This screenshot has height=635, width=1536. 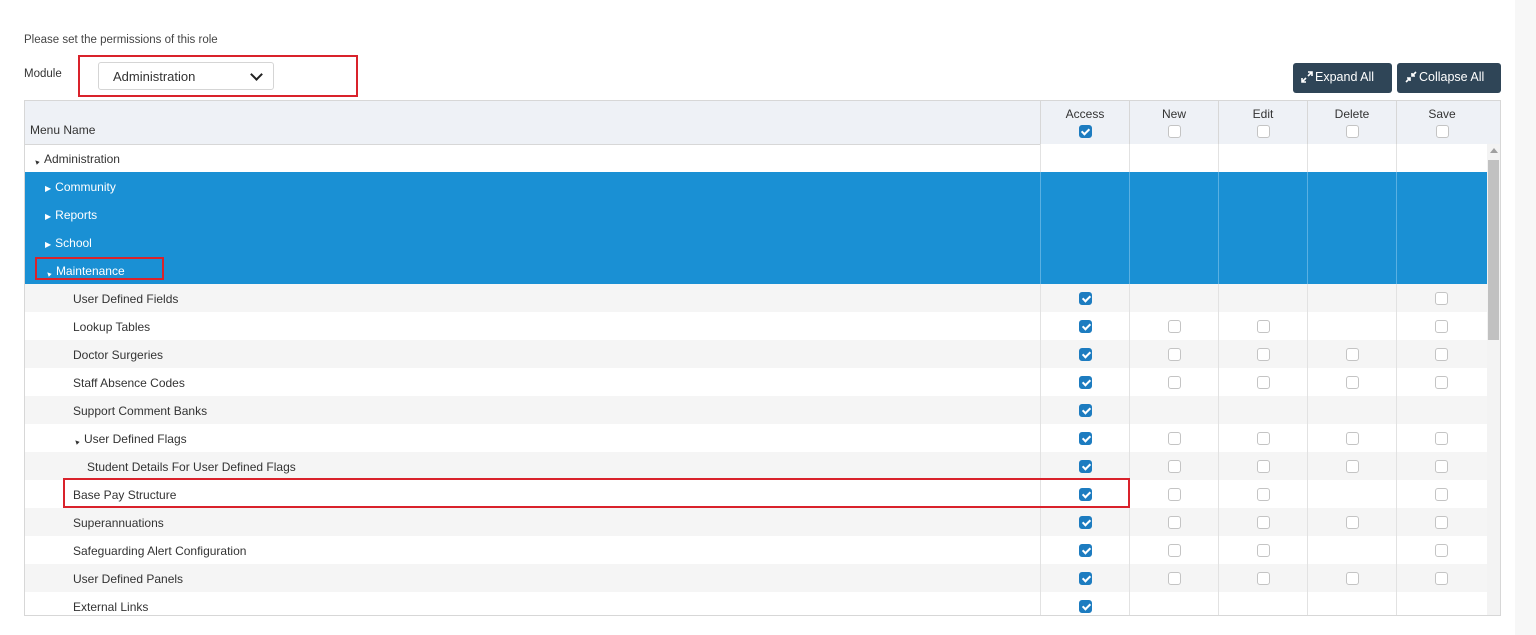 I want to click on tree-row: ▲ User Defined Flags, so click(x=756, y=438).